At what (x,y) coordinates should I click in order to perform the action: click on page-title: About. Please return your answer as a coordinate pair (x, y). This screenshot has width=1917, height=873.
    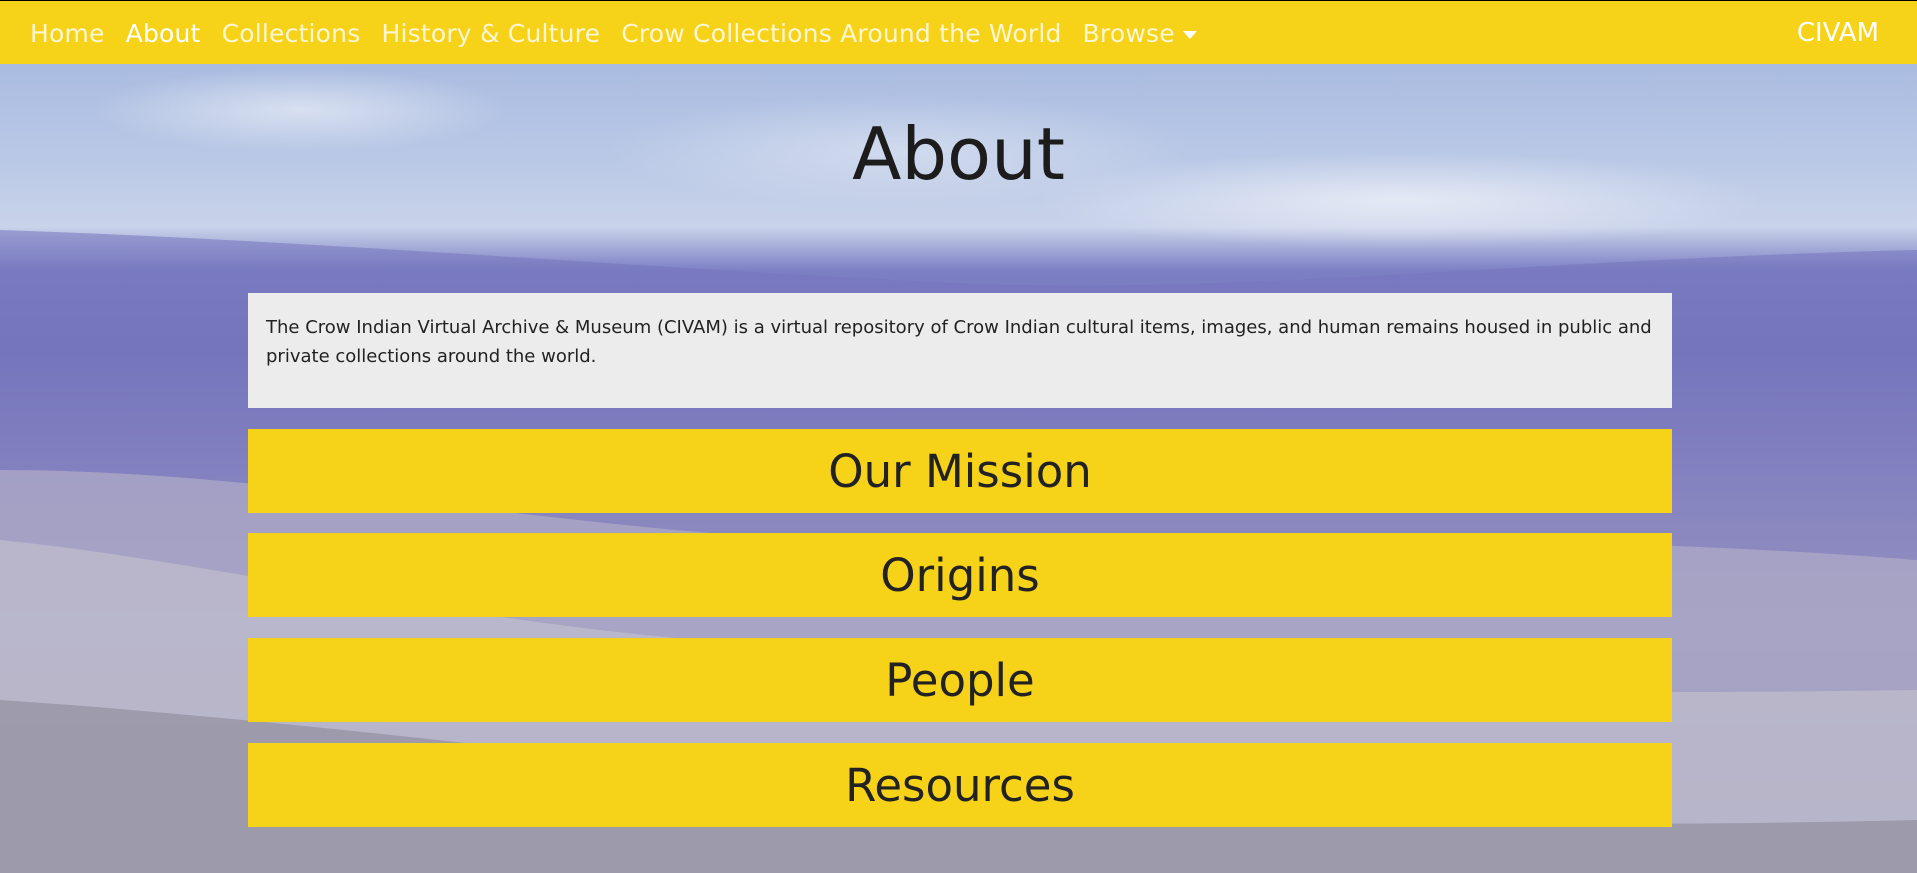
    Looking at the image, I should click on (958, 154).